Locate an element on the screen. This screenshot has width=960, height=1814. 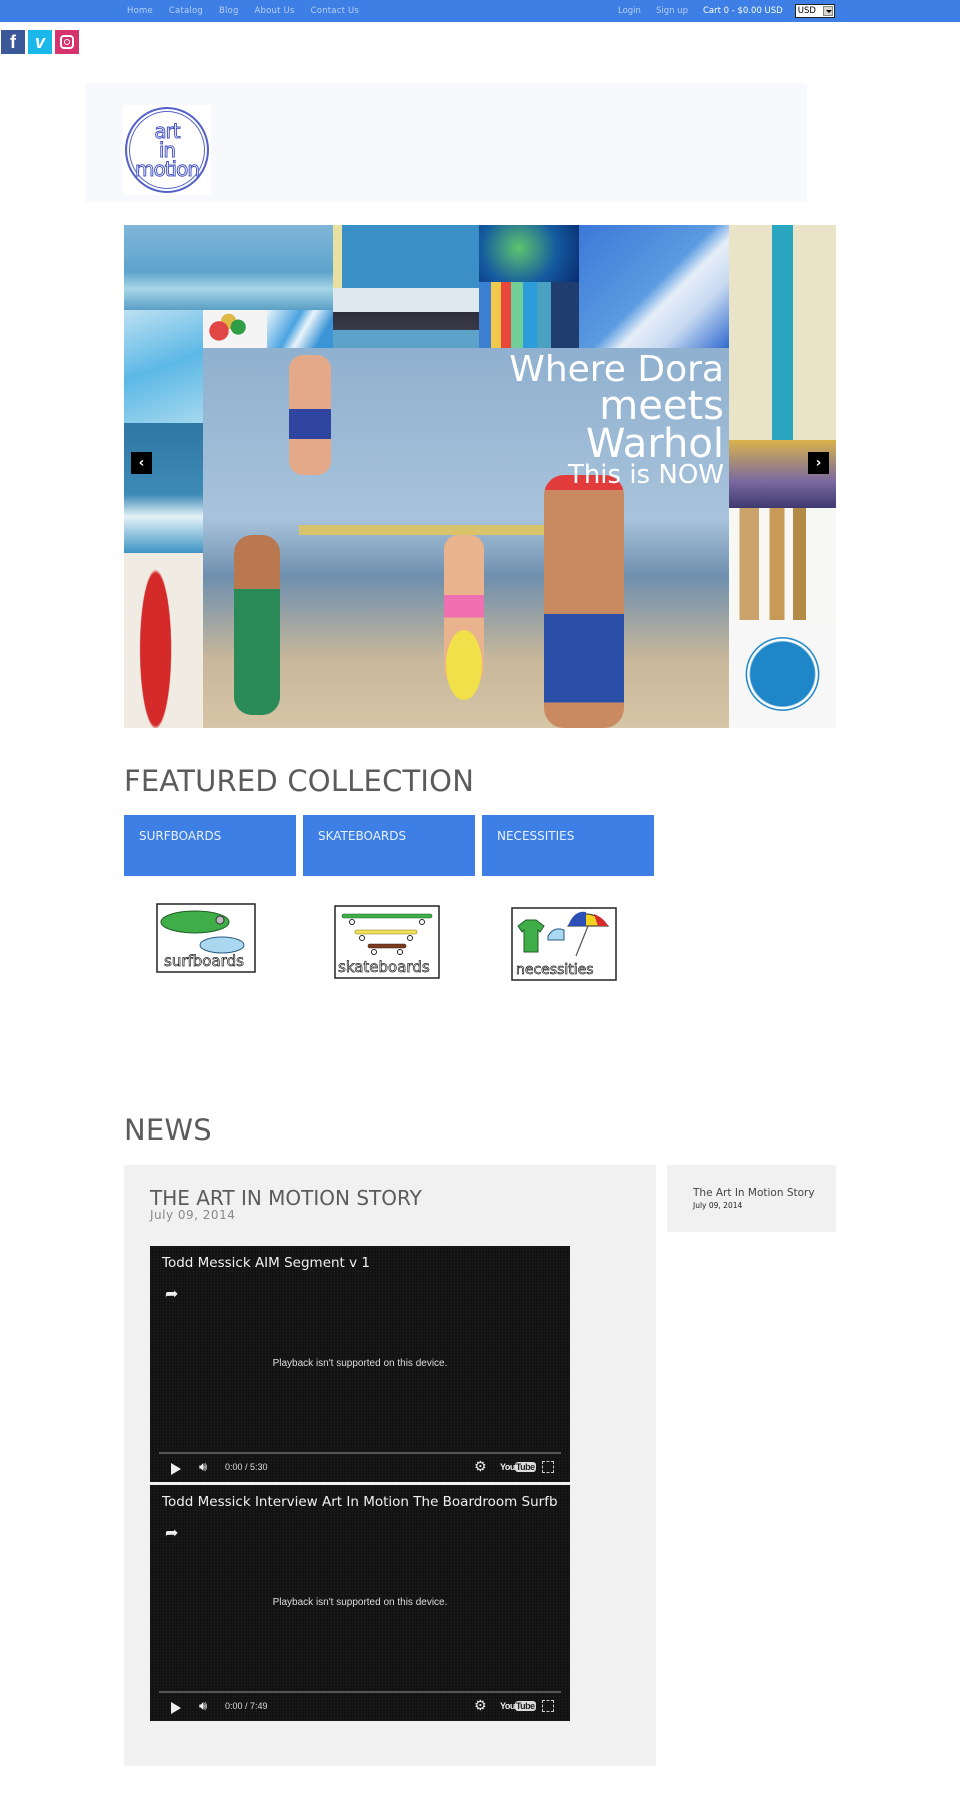
beach-person-jumping is located at coordinates (310, 415).